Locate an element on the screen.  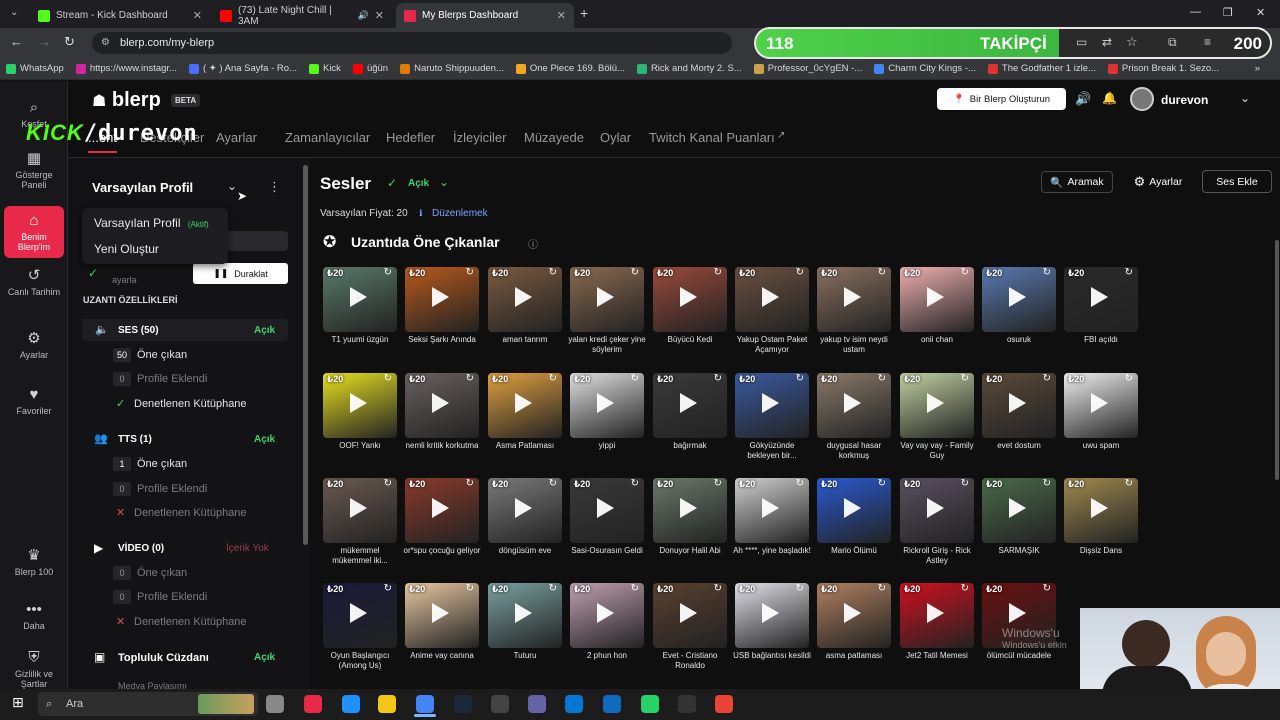
ses-featured-item: Öne çıkan is located at coordinates (162, 355).